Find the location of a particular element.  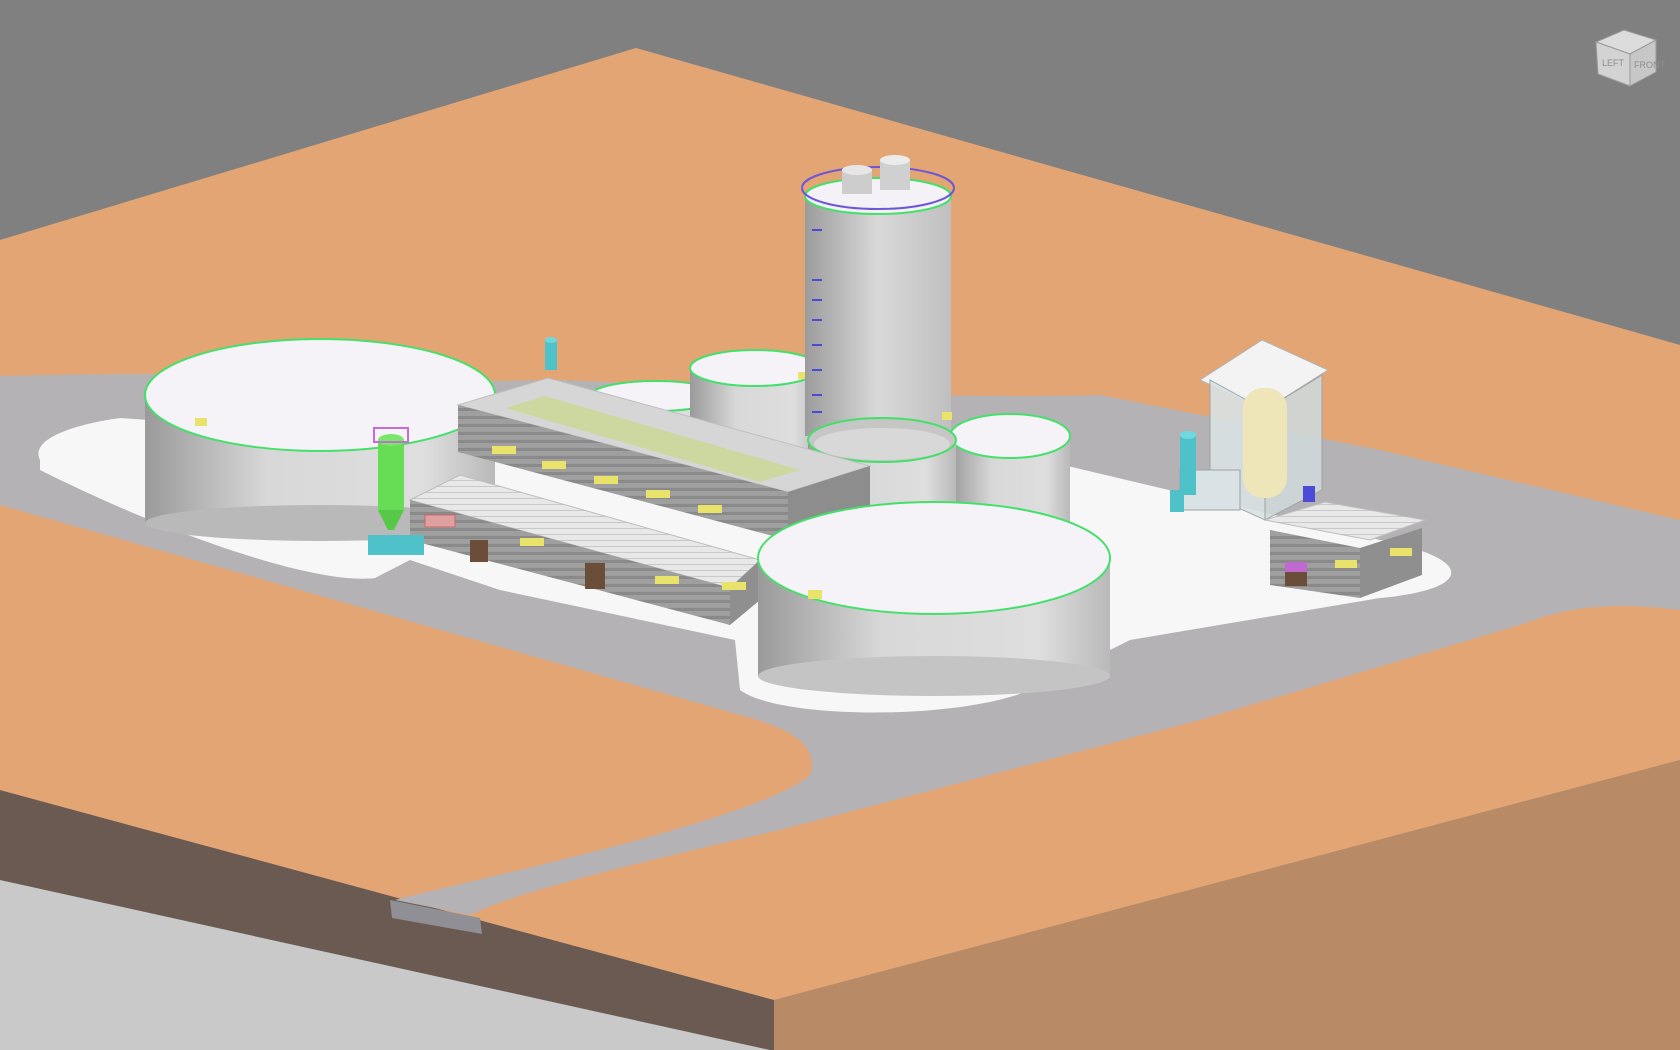

view-cube-front-label: FRONT is located at coordinates (1649, 65).